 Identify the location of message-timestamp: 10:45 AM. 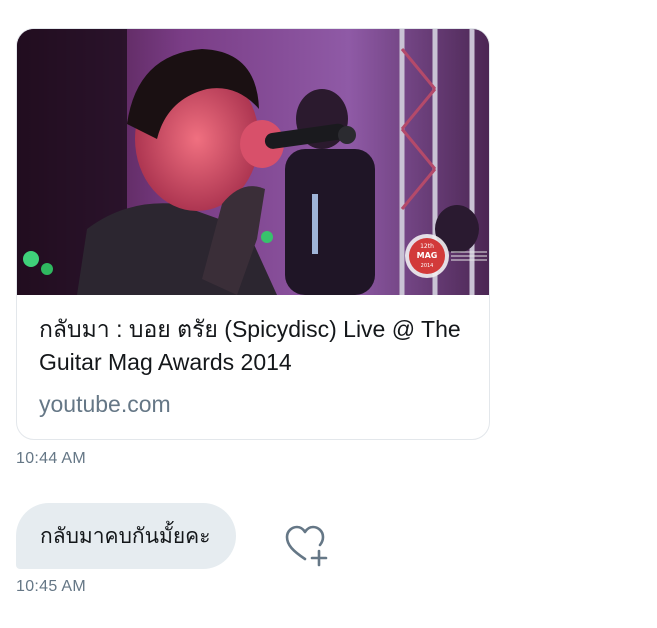
(51, 586).